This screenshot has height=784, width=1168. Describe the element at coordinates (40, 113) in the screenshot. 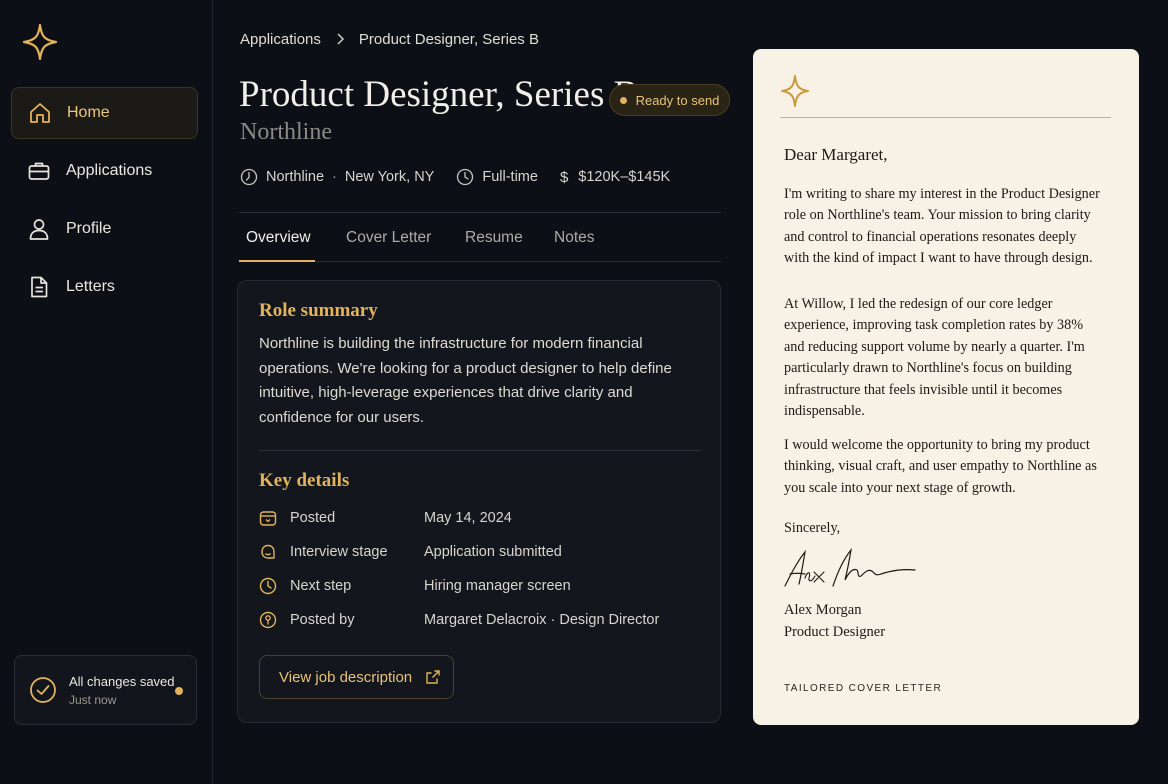

I see `home-icon` at that location.